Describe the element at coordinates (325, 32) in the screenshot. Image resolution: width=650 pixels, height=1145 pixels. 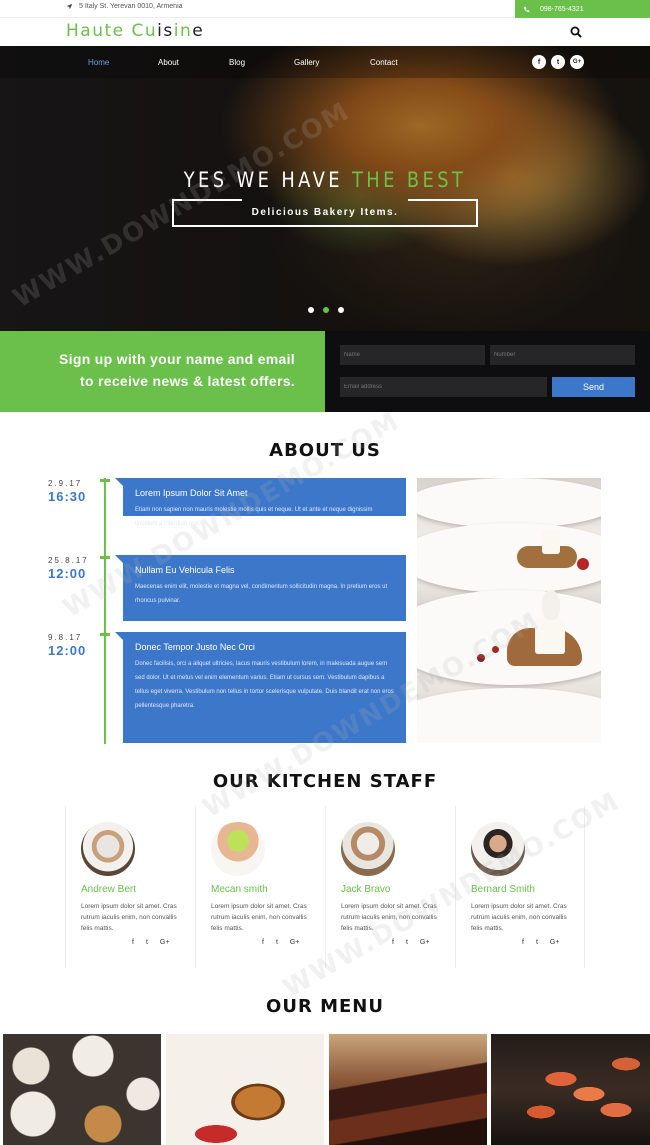
I see `site-header: Haute Cuisine` at that location.